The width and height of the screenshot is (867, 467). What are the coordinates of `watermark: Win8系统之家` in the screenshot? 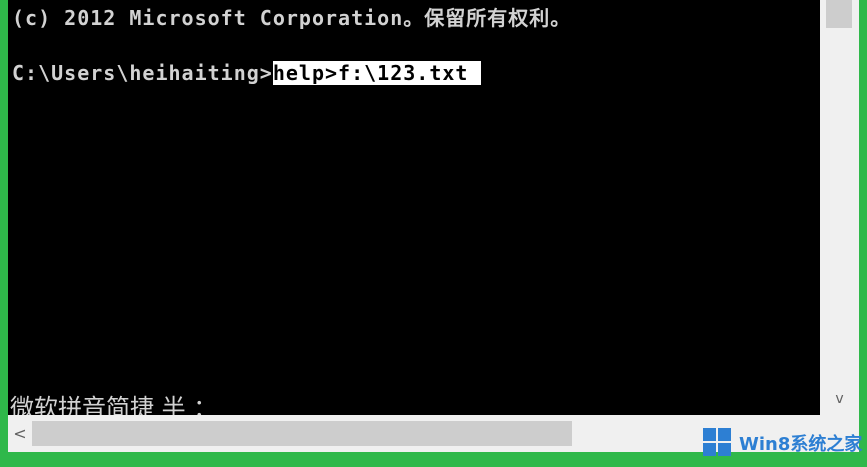 It's located at (782, 443).